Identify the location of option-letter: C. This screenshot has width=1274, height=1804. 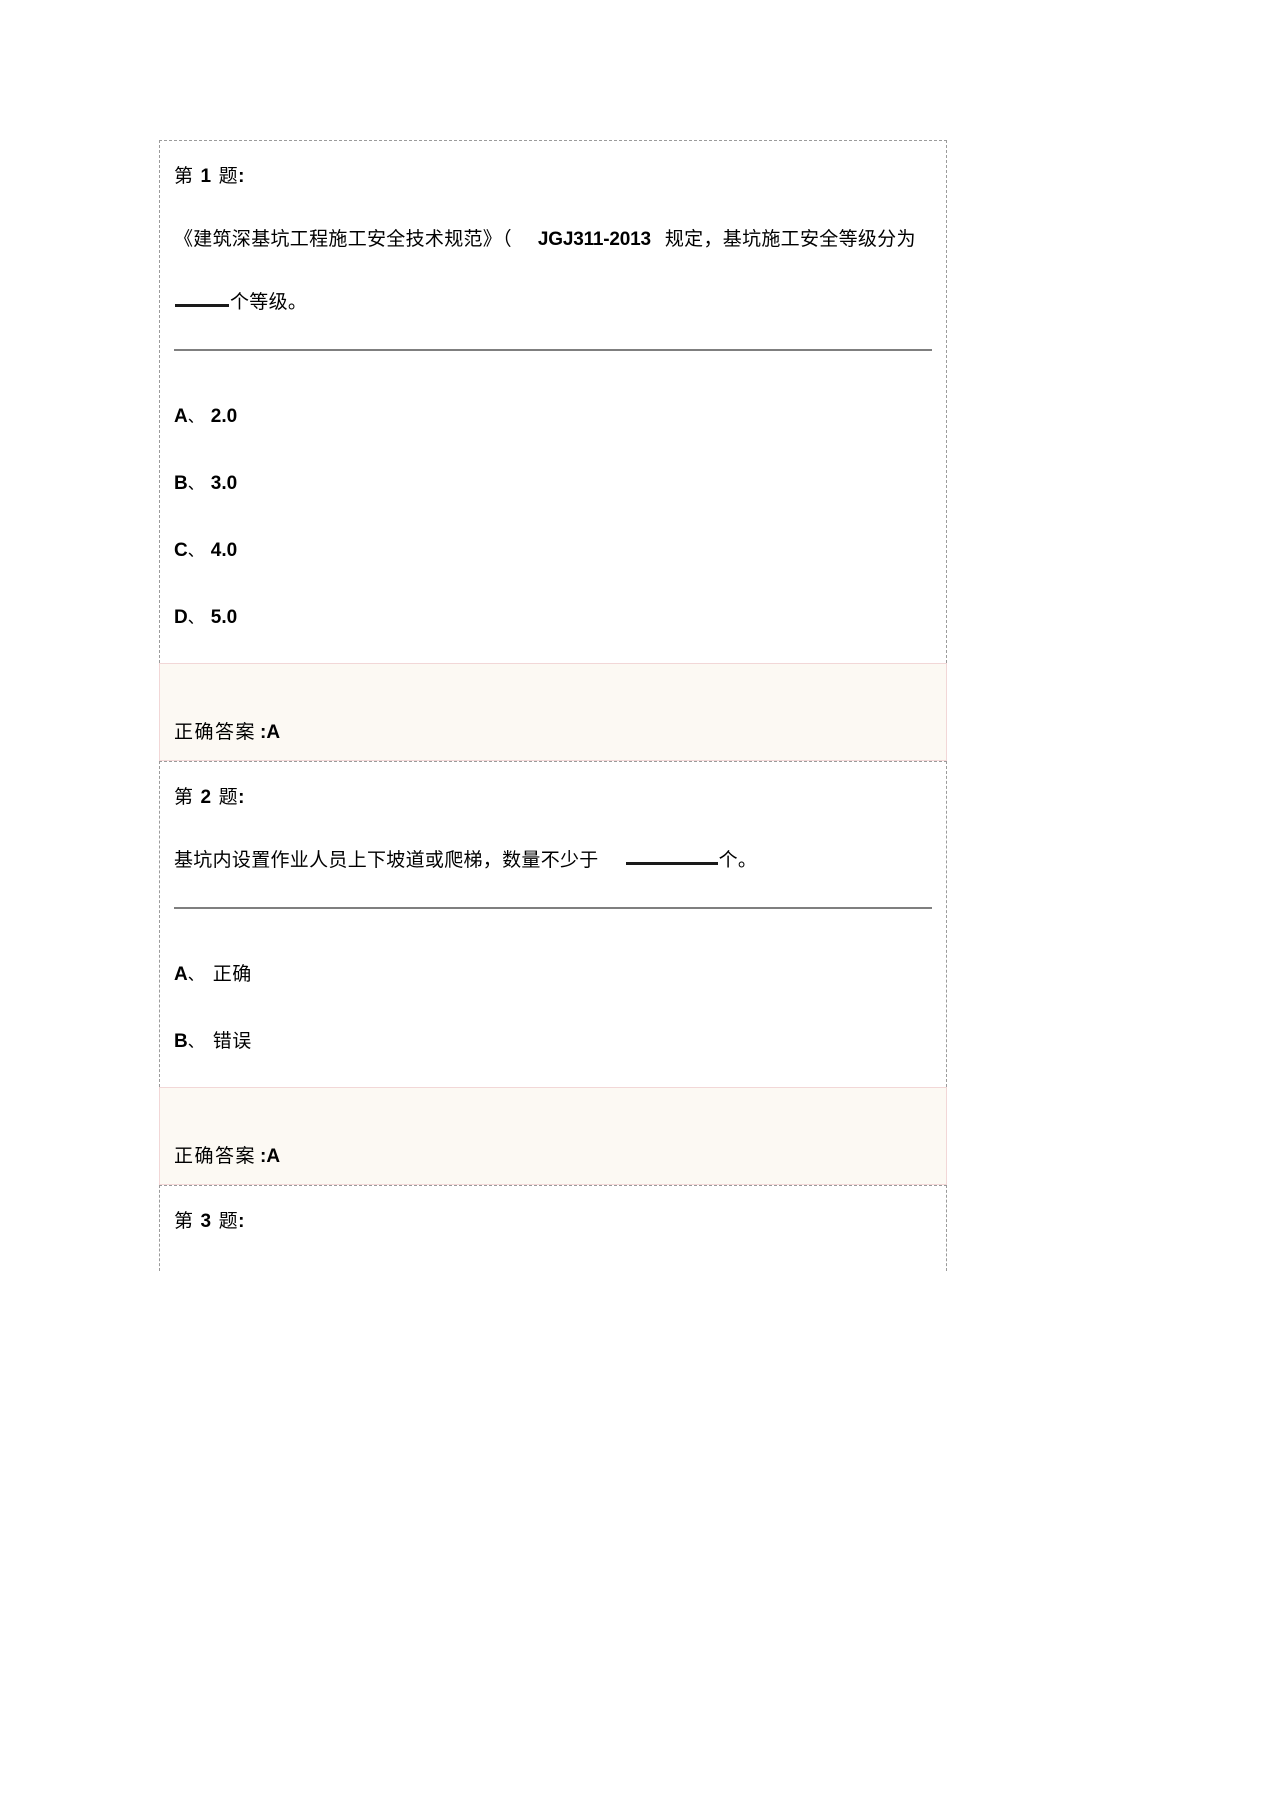
(181, 550).